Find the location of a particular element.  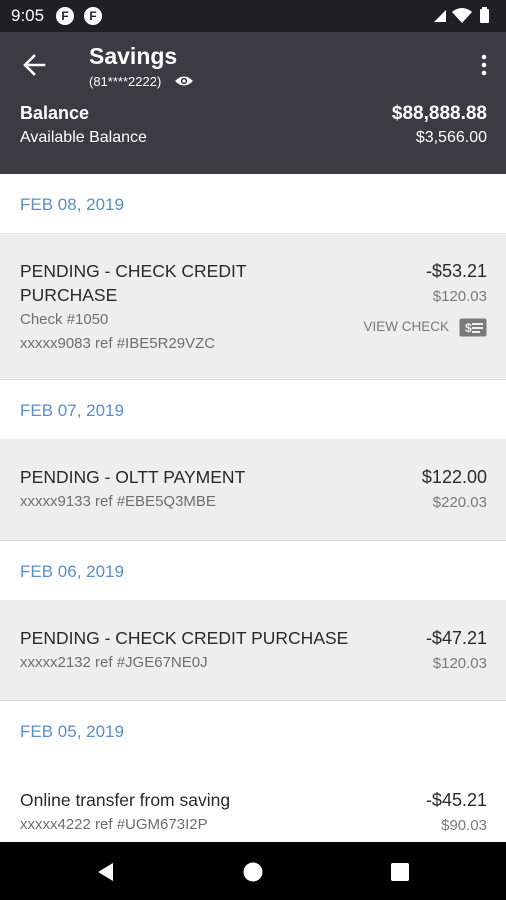

nav-back-button is located at coordinates (106, 872).